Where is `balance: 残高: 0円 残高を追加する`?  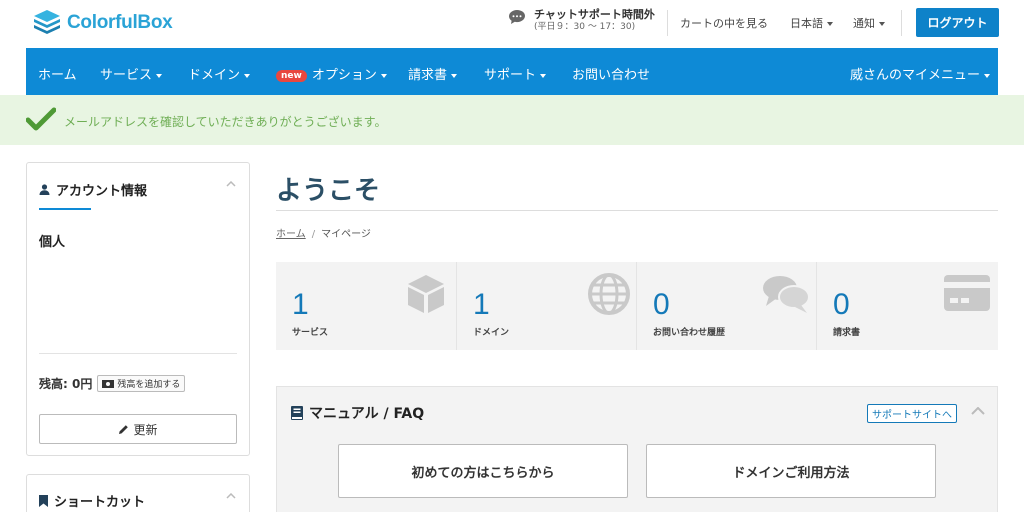
balance: 残高: 0円 残高を追加する is located at coordinates (112, 383).